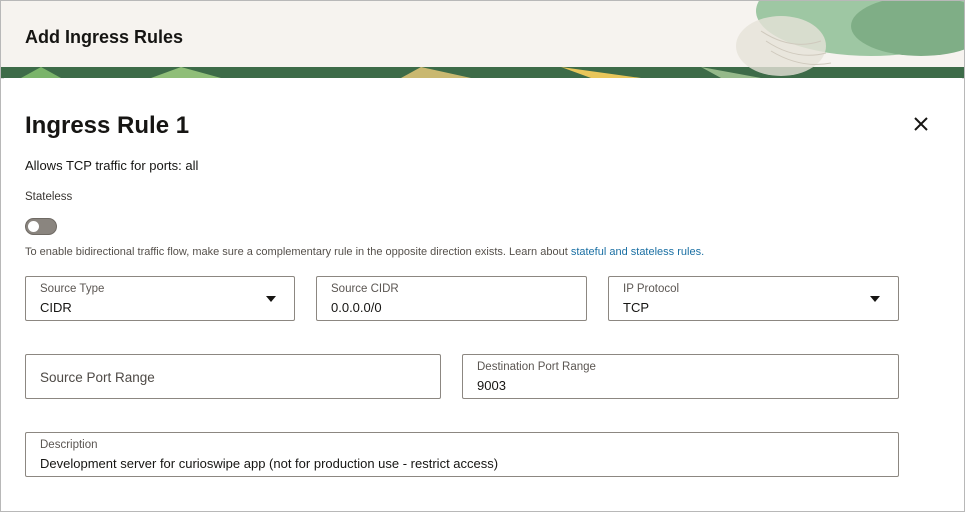 The image size is (965, 512). I want to click on close-button, so click(921, 124).